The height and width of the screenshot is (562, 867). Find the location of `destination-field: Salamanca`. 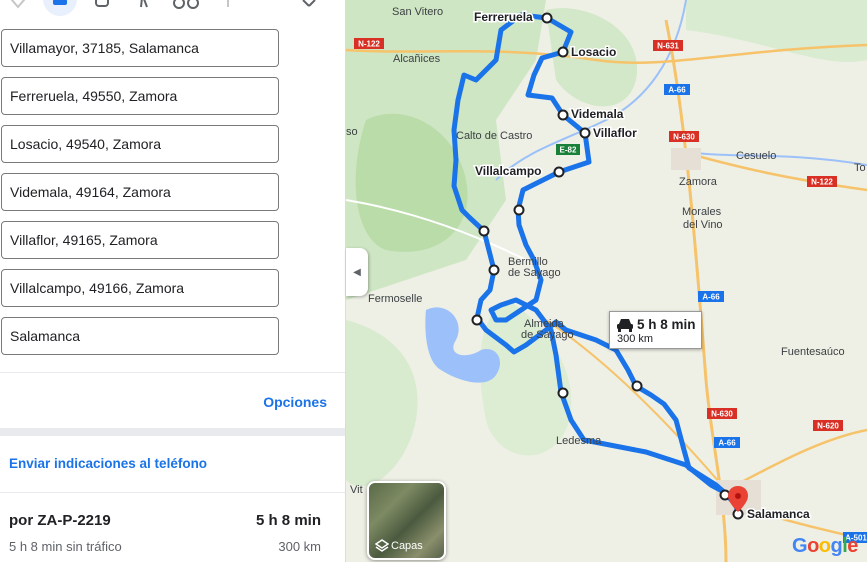

destination-field: Salamanca is located at coordinates (140, 336).